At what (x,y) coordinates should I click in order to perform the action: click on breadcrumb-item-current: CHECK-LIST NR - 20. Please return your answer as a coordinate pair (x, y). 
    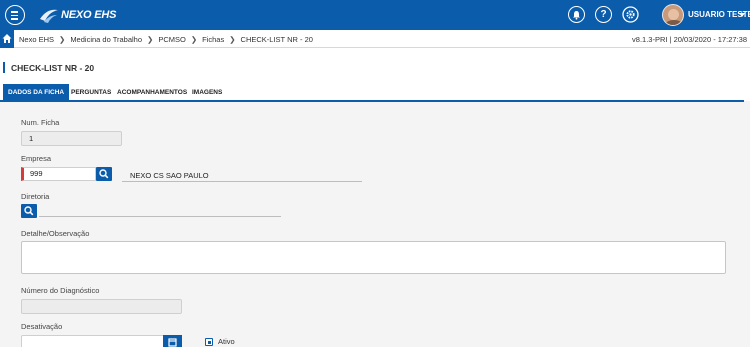
    Looking at the image, I should click on (276, 39).